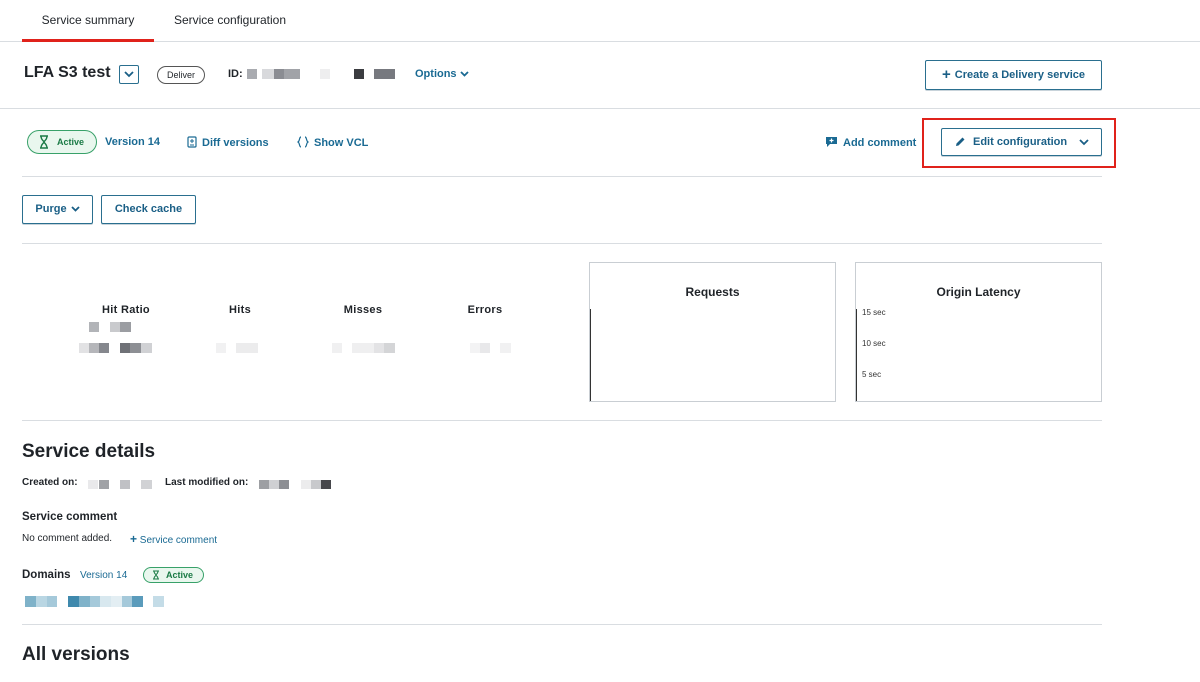 The height and width of the screenshot is (682, 1200). What do you see at coordinates (76, 654) in the screenshot?
I see `all-versions-title: All versions` at bounding box center [76, 654].